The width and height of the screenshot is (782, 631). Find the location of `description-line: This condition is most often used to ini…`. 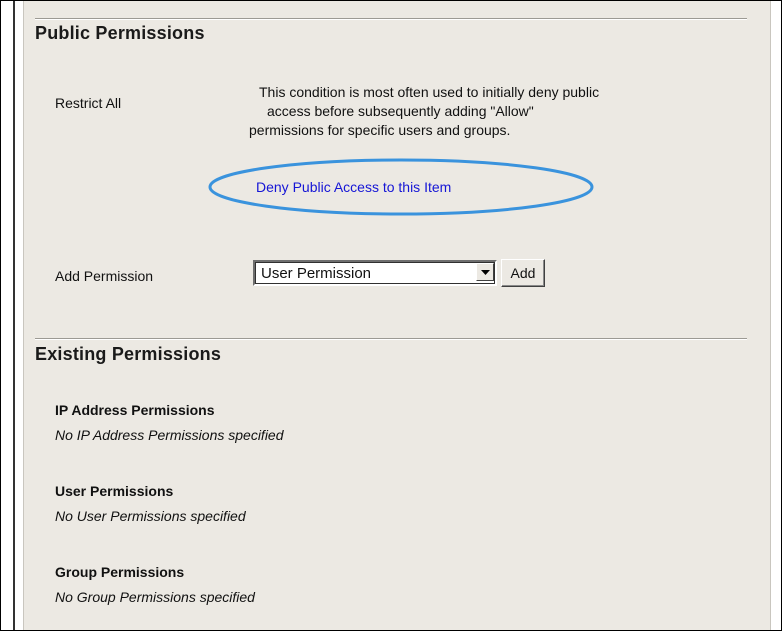

description-line: This condition is most often used to ini… is located at coordinates (429, 92).